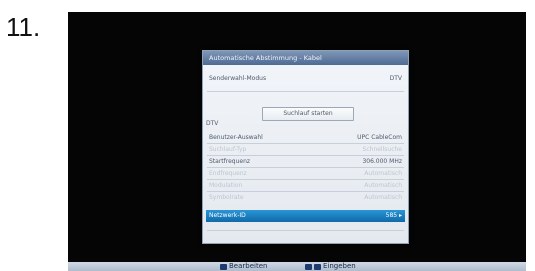 The width and height of the screenshot is (535, 271). Describe the element at coordinates (226, 185) in the screenshot. I see `modulation-label: Modulation` at that location.